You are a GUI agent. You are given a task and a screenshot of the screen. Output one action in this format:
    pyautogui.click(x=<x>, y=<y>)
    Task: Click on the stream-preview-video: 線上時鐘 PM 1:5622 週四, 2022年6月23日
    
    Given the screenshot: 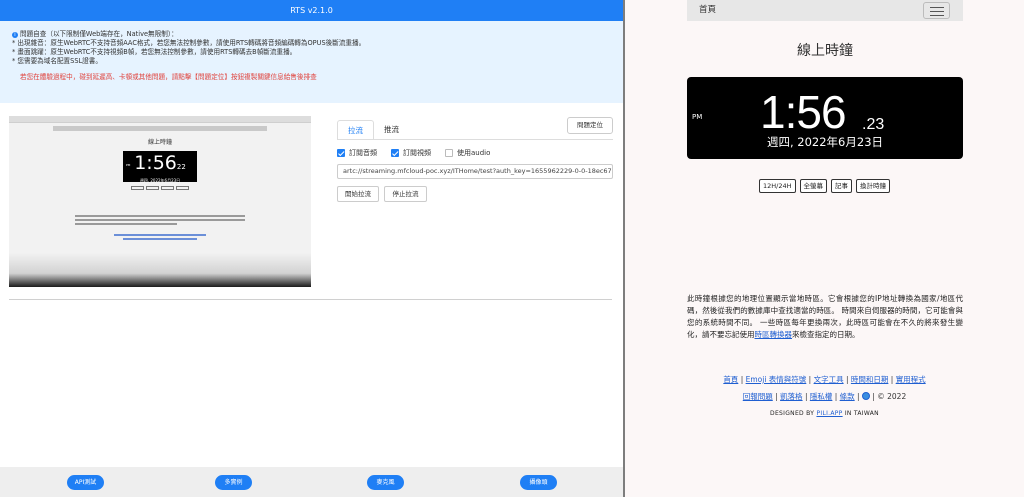 What is the action you would take?
    pyautogui.click(x=160, y=201)
    